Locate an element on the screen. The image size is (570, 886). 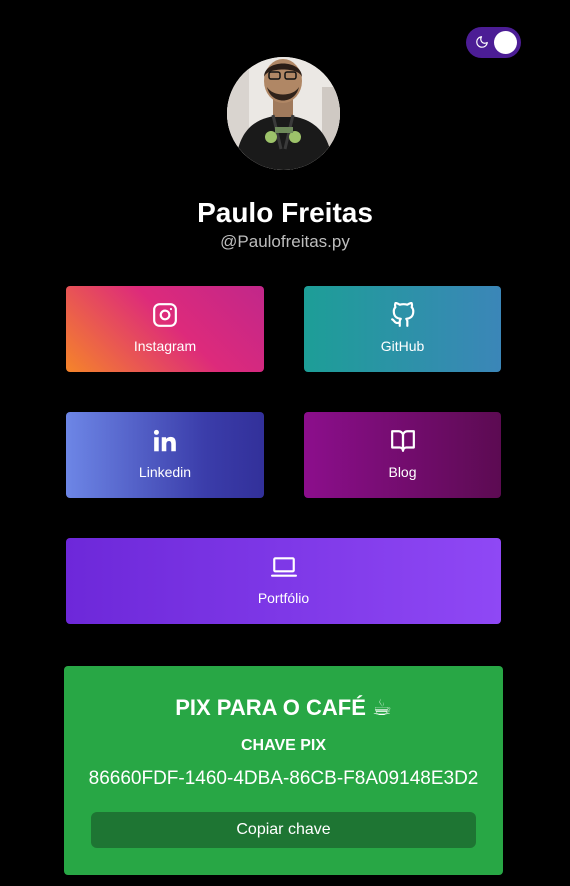
copy-key-button: Copiar chave is located at coordinates (283, 830).